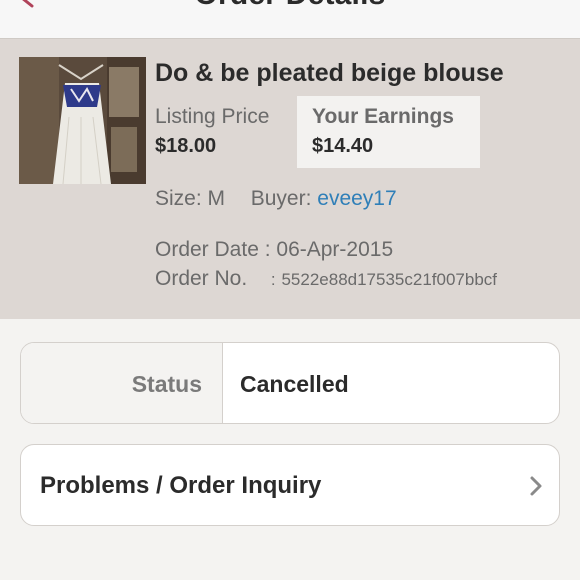  I want to click on order-inquiry-label: Problems / Order Inquiry, so click(181, 485).